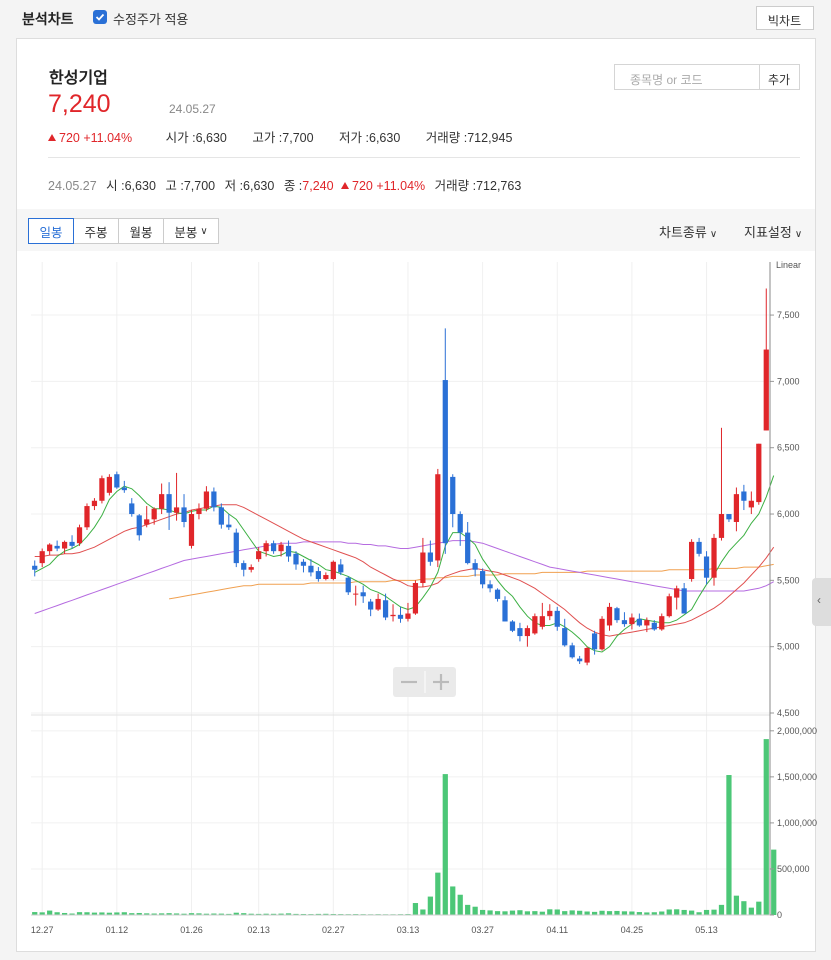  I want to click on ohlc-open-label: 시 :, so click(115, 186).